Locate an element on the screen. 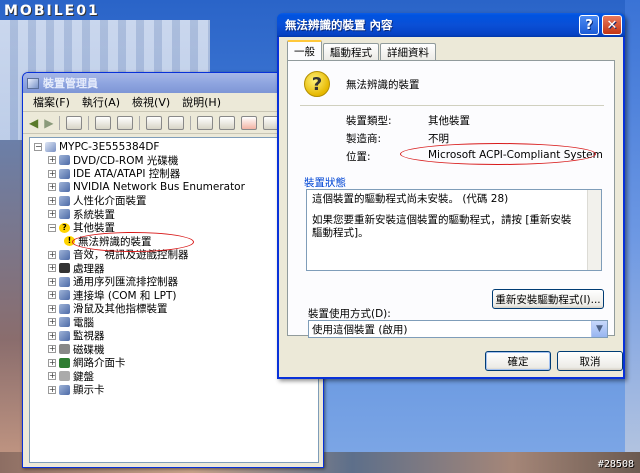  tree-root-label: MYPC-3E555384DF is located at coordinates (109, 146).